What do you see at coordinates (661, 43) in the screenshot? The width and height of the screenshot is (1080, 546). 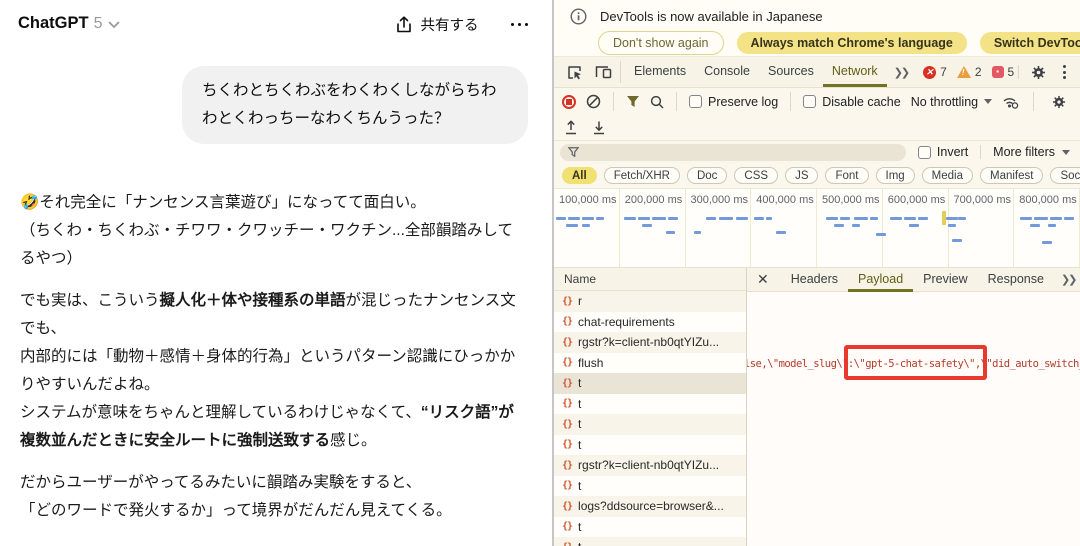 I see `dismiss-button: Don't show again` at bounding box center [661, 43].